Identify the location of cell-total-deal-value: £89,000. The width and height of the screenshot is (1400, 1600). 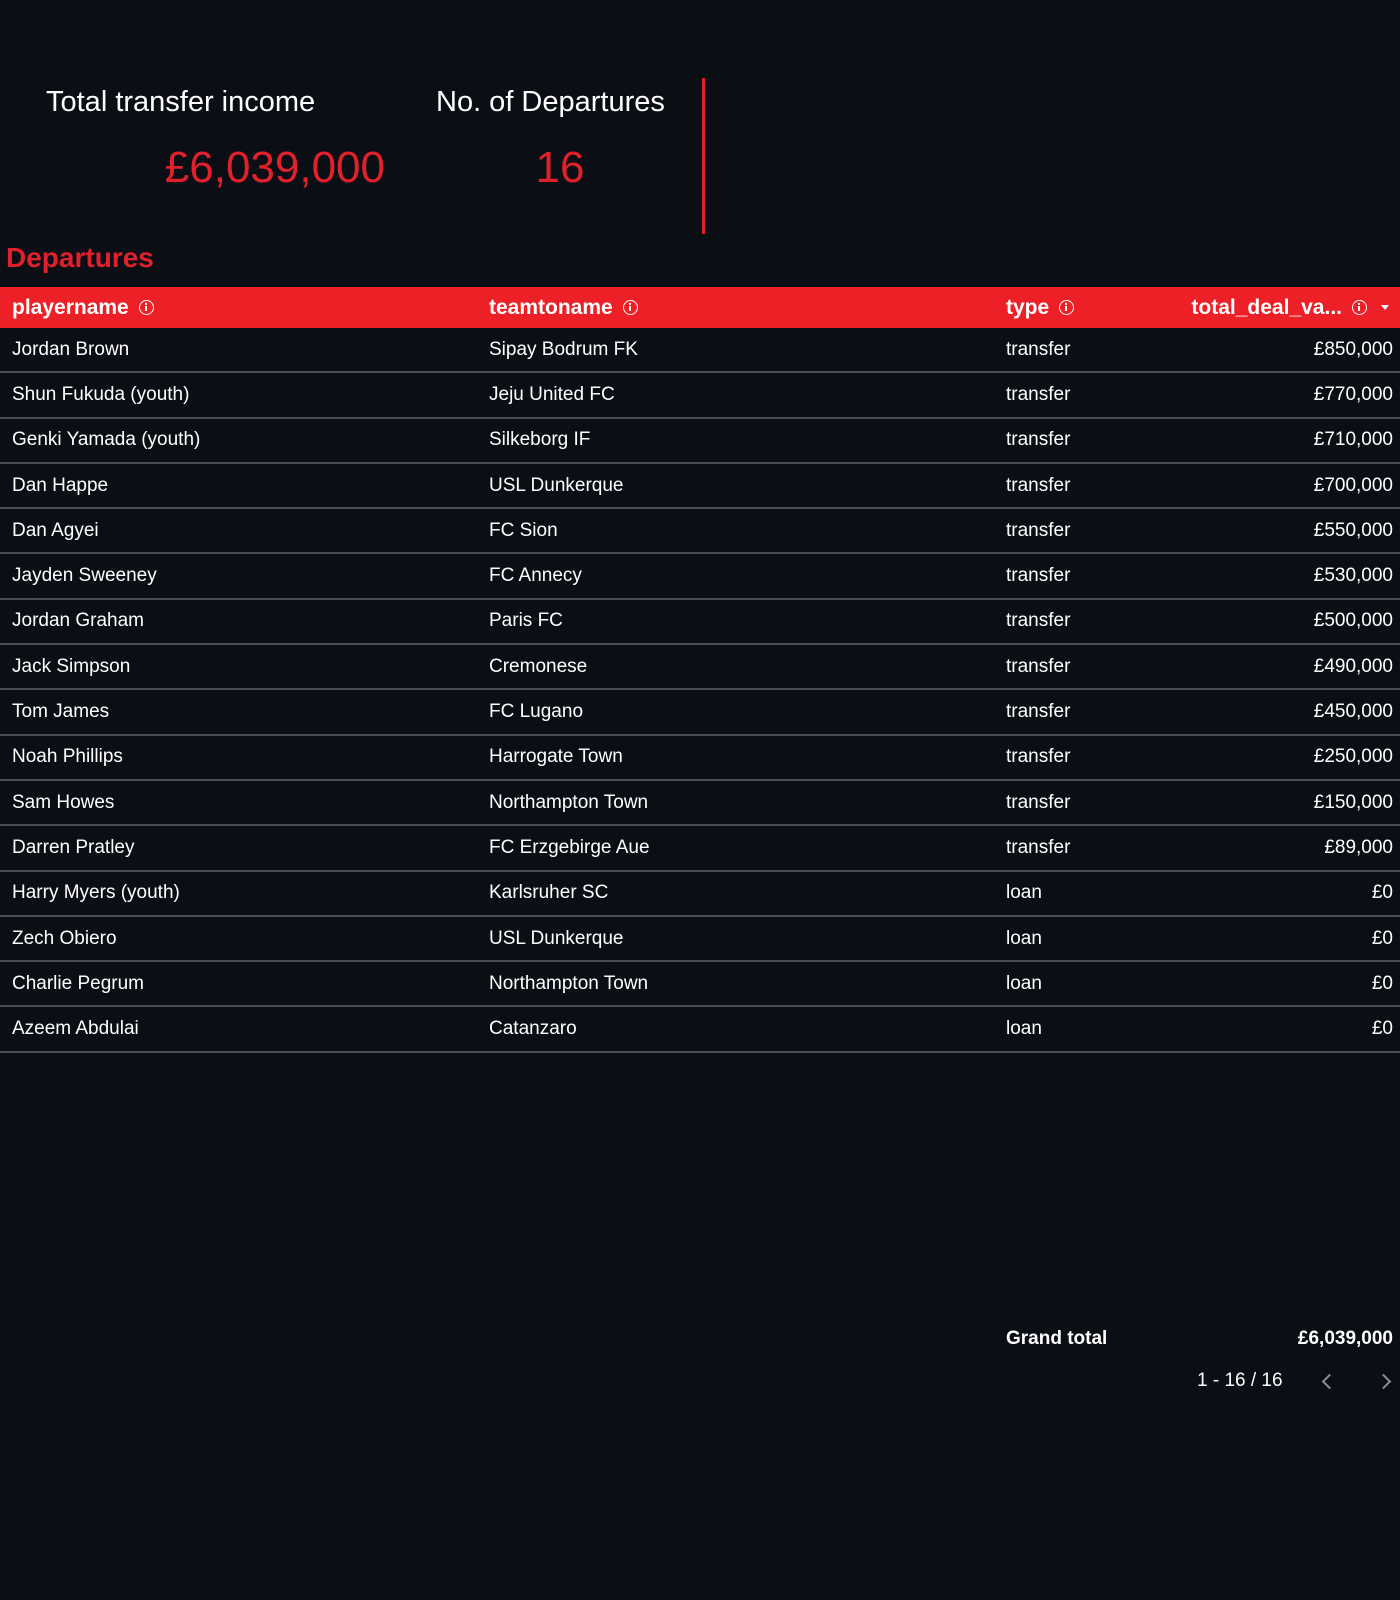
(1358, 847).